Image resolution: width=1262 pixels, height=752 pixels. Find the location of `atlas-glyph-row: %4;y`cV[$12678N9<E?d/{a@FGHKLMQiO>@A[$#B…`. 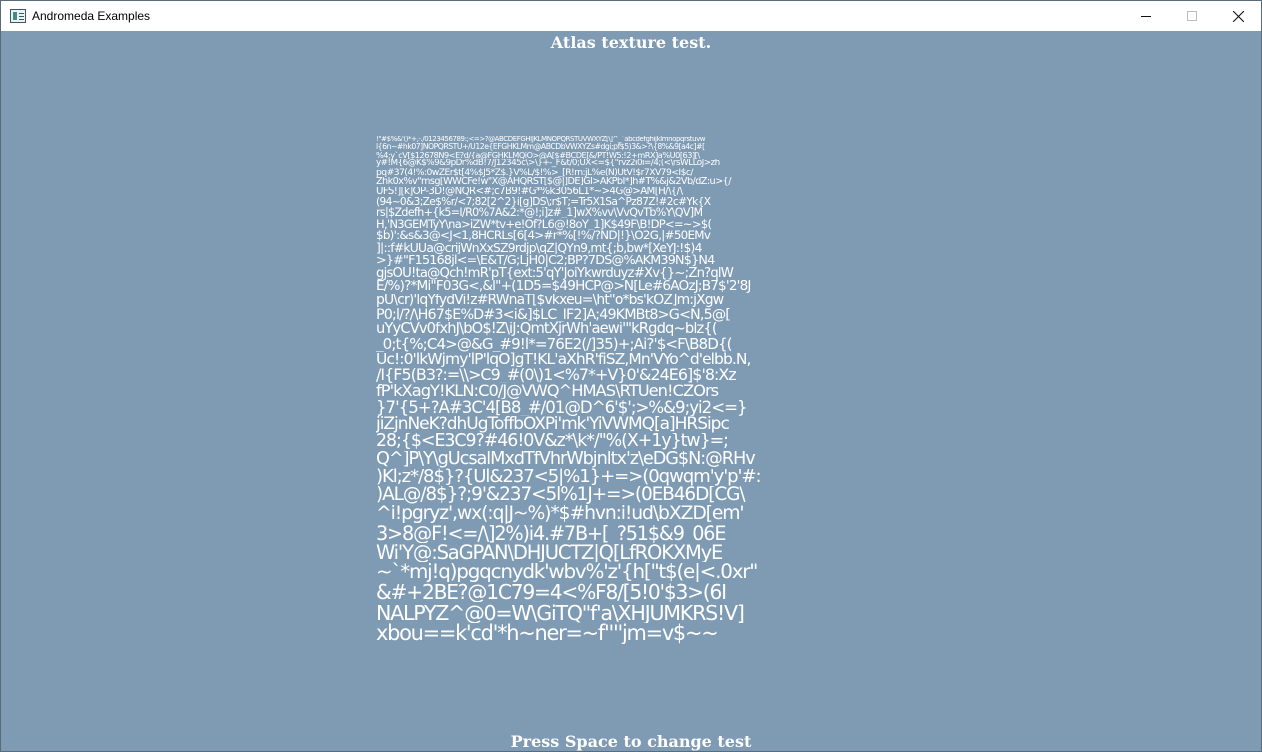

atlas-glyph-row: %4;y`cV[$12678N9<E?d/{a@FGHKLMQiO>@A[$#B… is located at coordinates (538, 154).